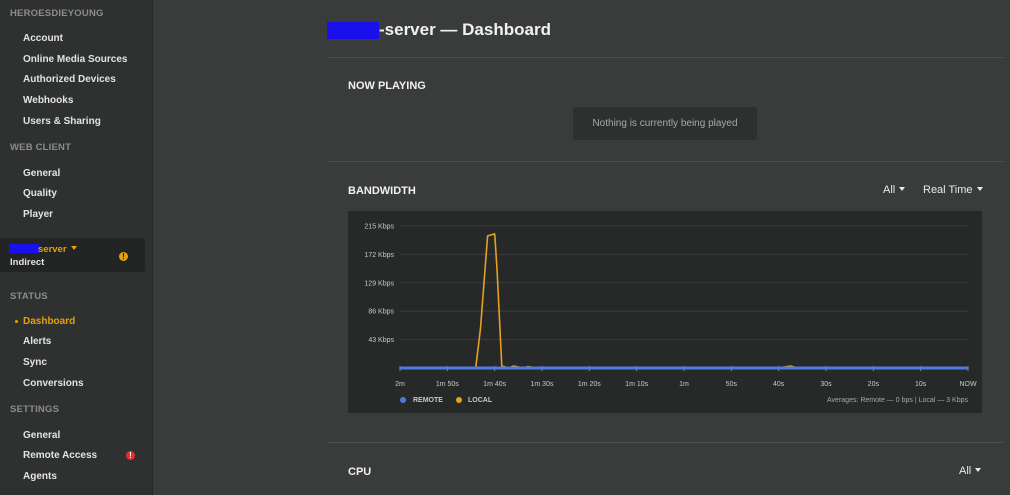 The width and height of the screenshot is (1010, 495). I want to click on x-tick-label: 2m, so click(400, 384).